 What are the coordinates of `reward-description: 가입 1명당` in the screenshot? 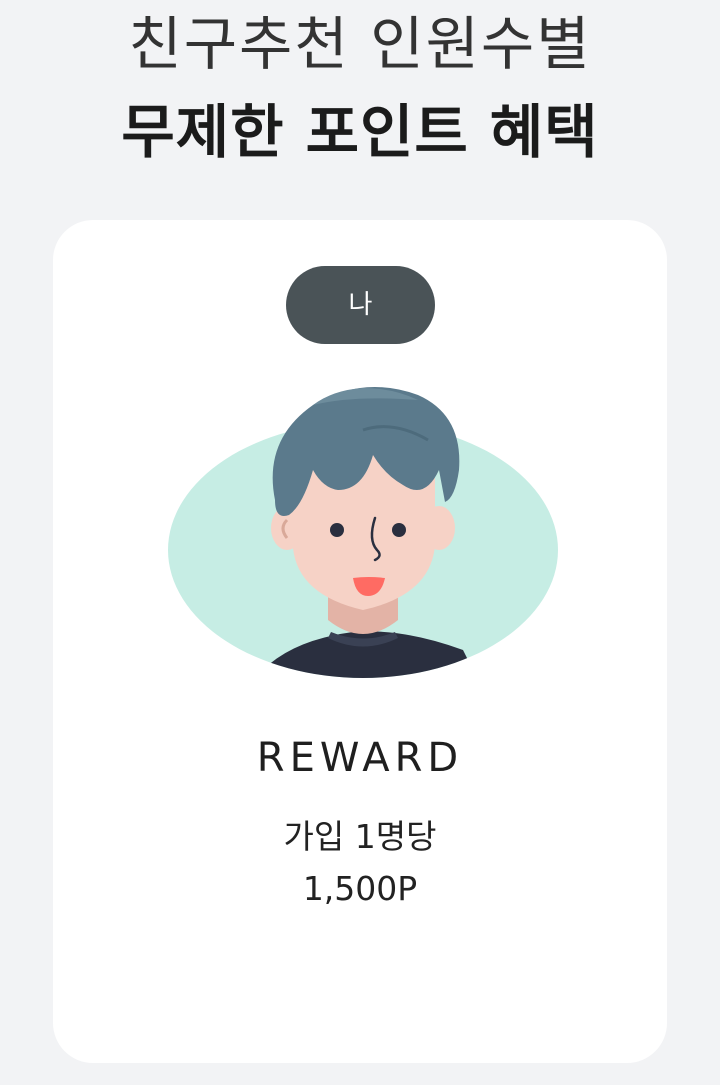 It's located at (360, 836).